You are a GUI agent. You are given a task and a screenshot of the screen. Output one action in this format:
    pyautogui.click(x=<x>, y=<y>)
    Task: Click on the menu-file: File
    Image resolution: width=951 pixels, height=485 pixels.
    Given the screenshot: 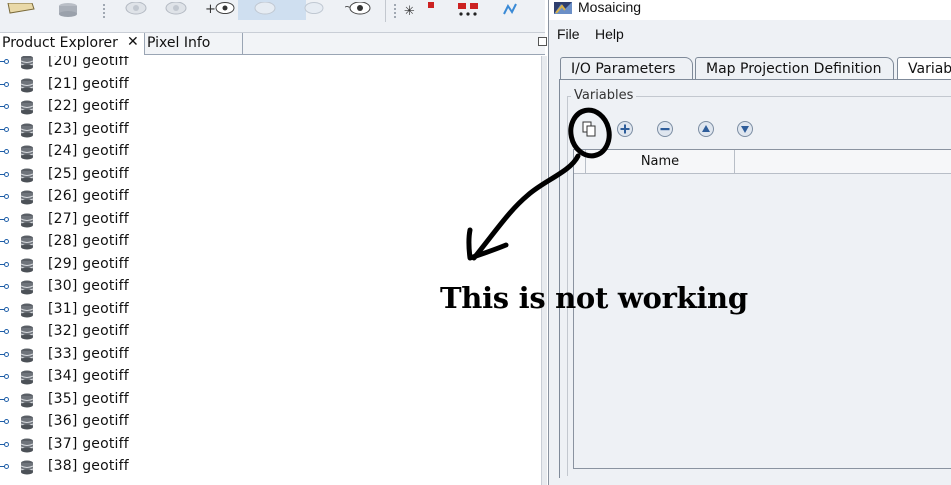 What is the action you would take?
    pyautogui.click(x=568, y=34)
    